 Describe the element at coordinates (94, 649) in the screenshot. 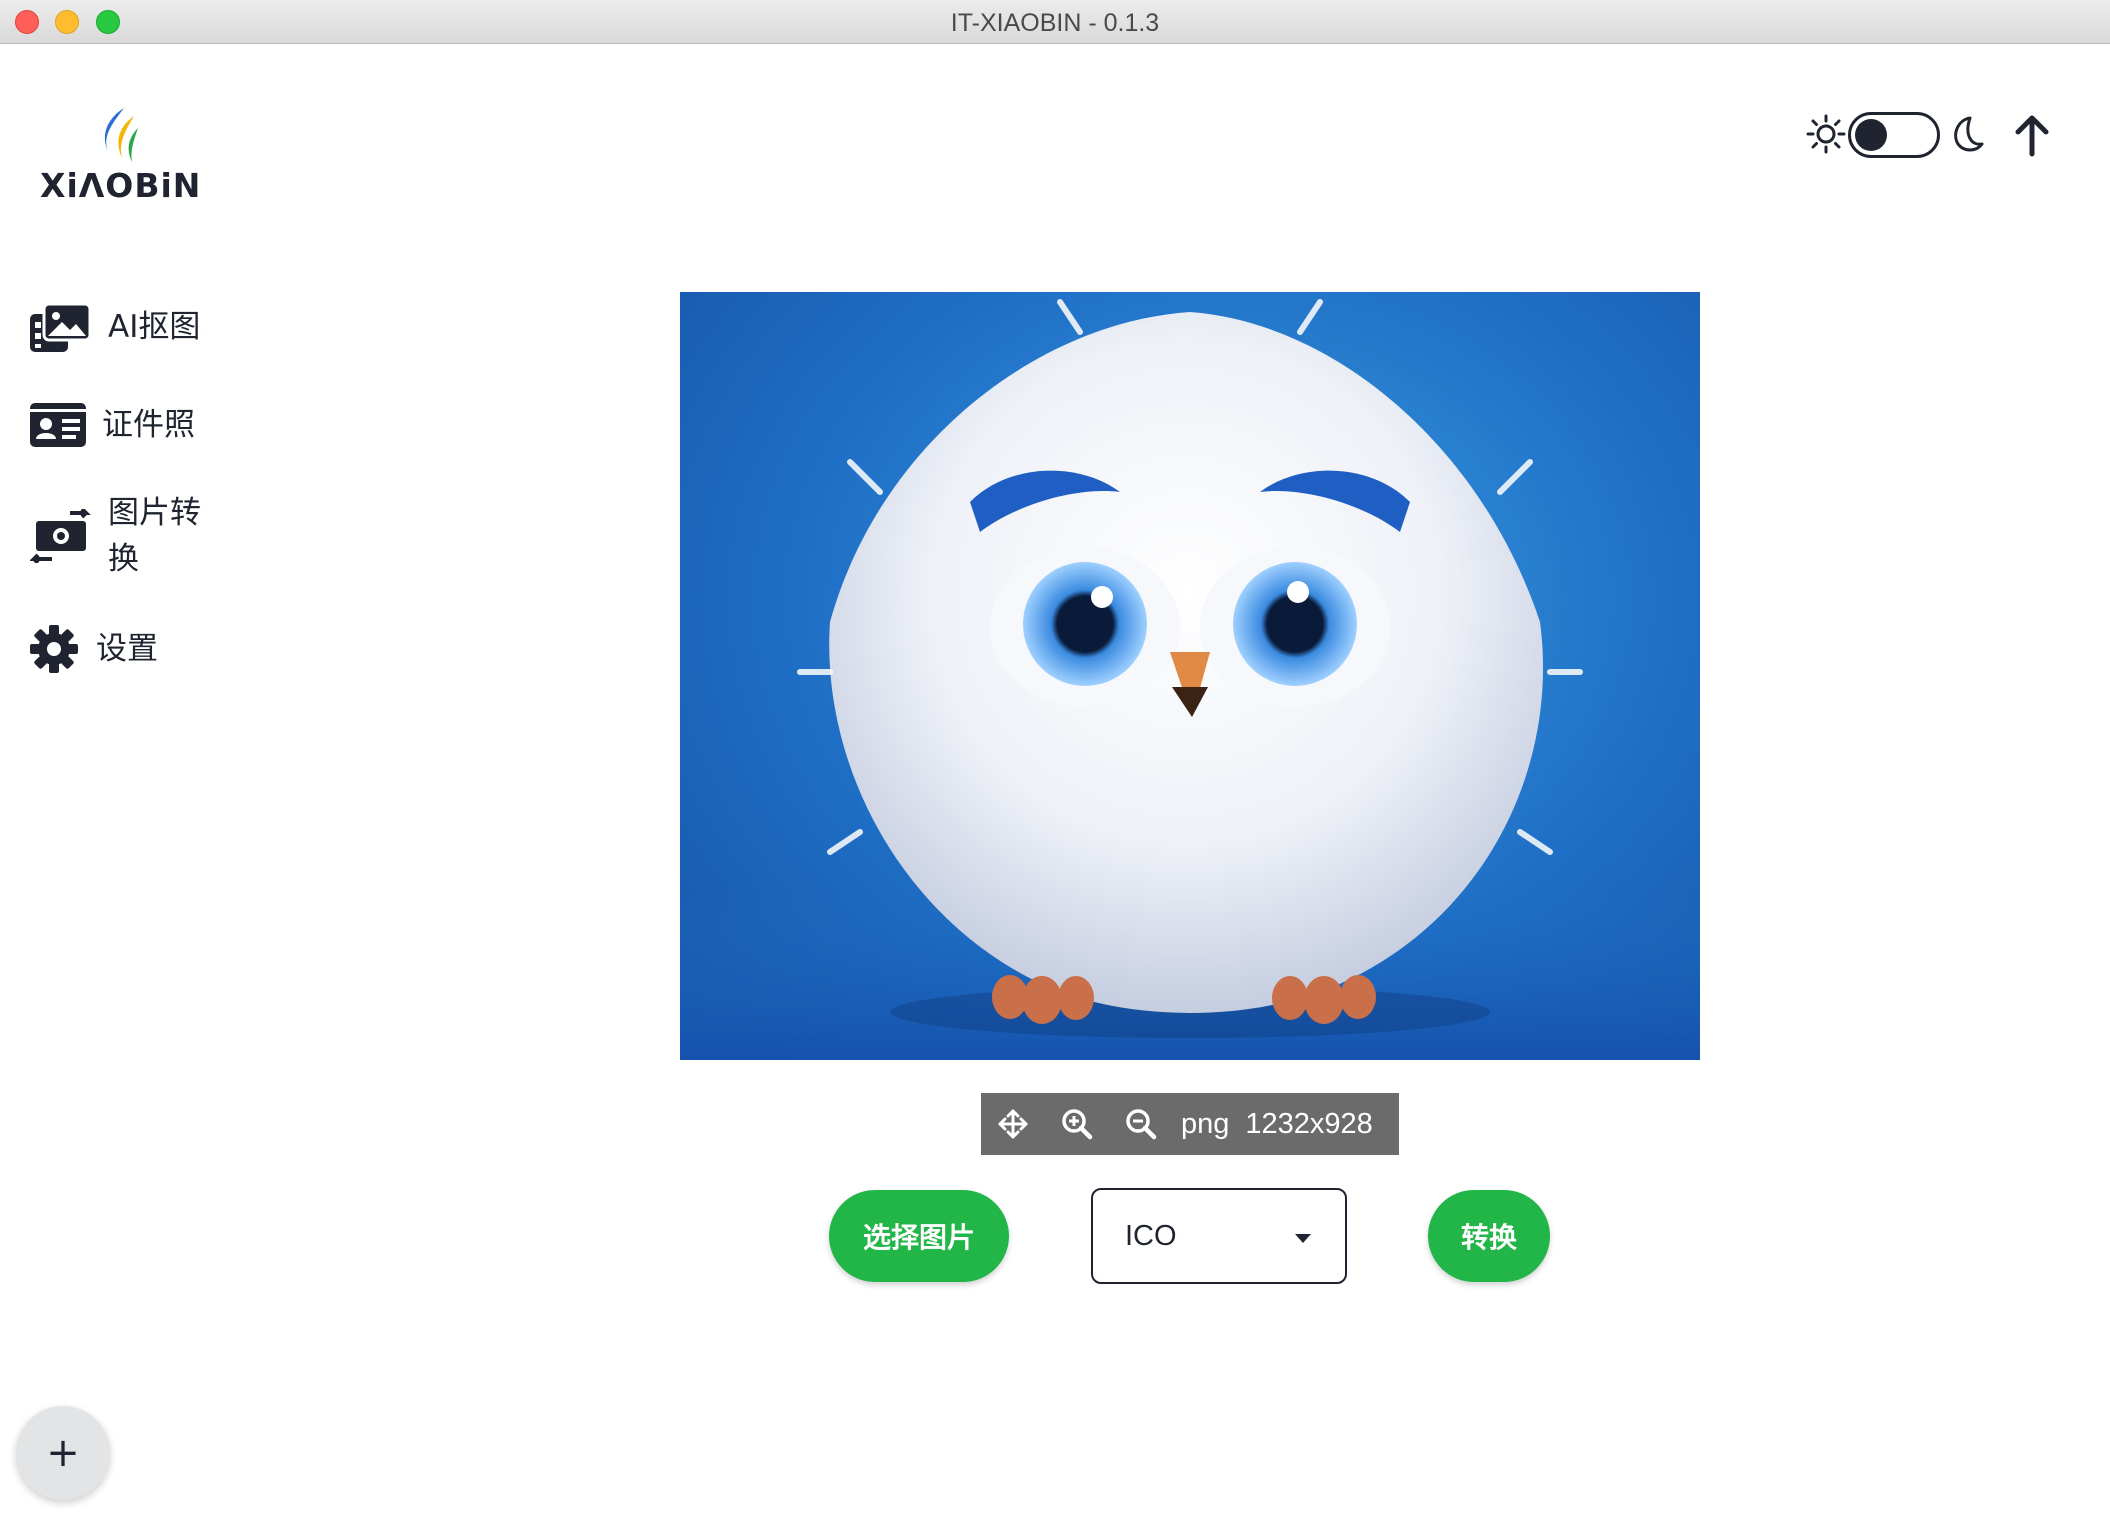

I see `sidebar-item-settings: 设置` at that location.